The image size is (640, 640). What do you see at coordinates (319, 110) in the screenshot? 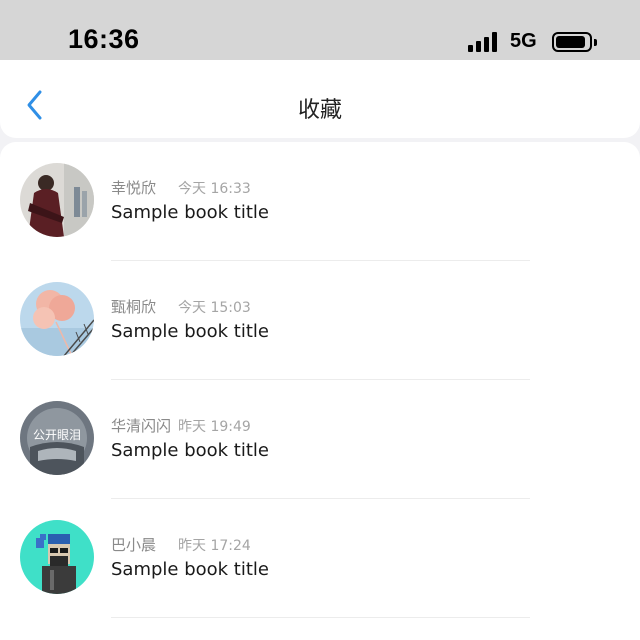
I see `page-title: 收藏` at bounding box center [319, 110].